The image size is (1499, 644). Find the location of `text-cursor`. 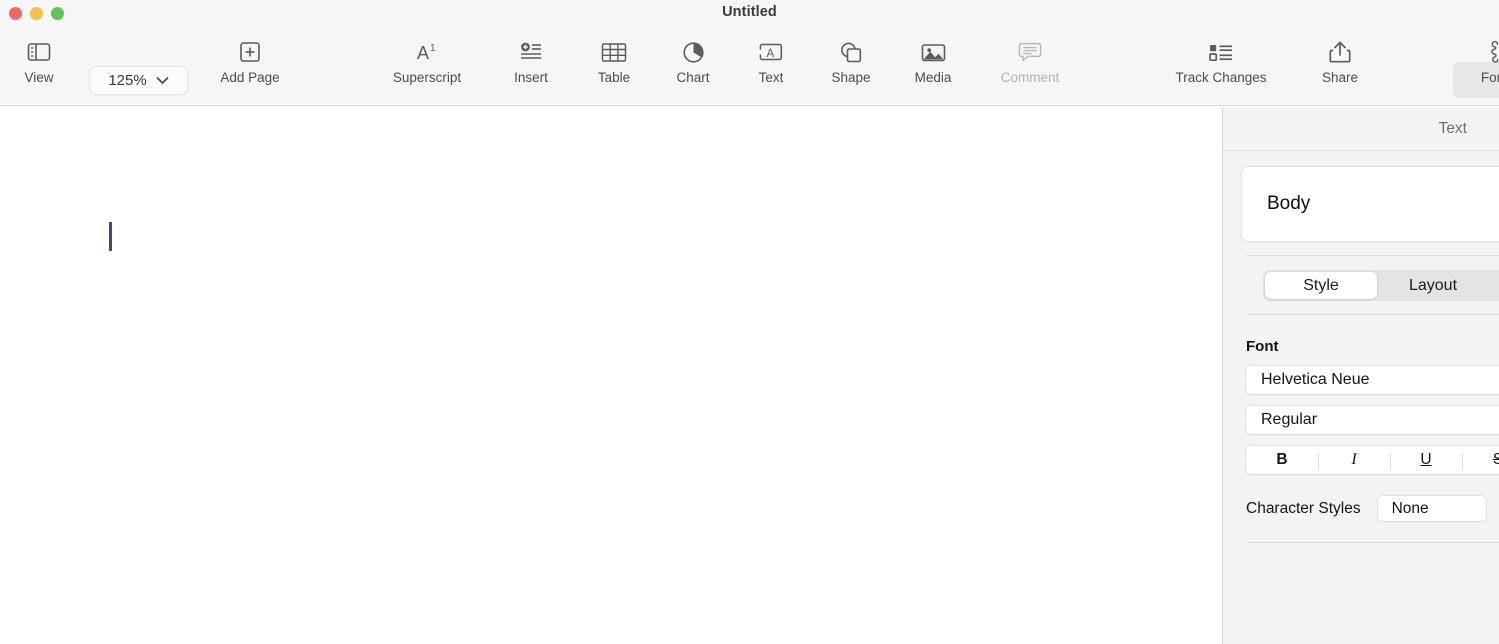

text-cursor is located at coordinates (110, 236).